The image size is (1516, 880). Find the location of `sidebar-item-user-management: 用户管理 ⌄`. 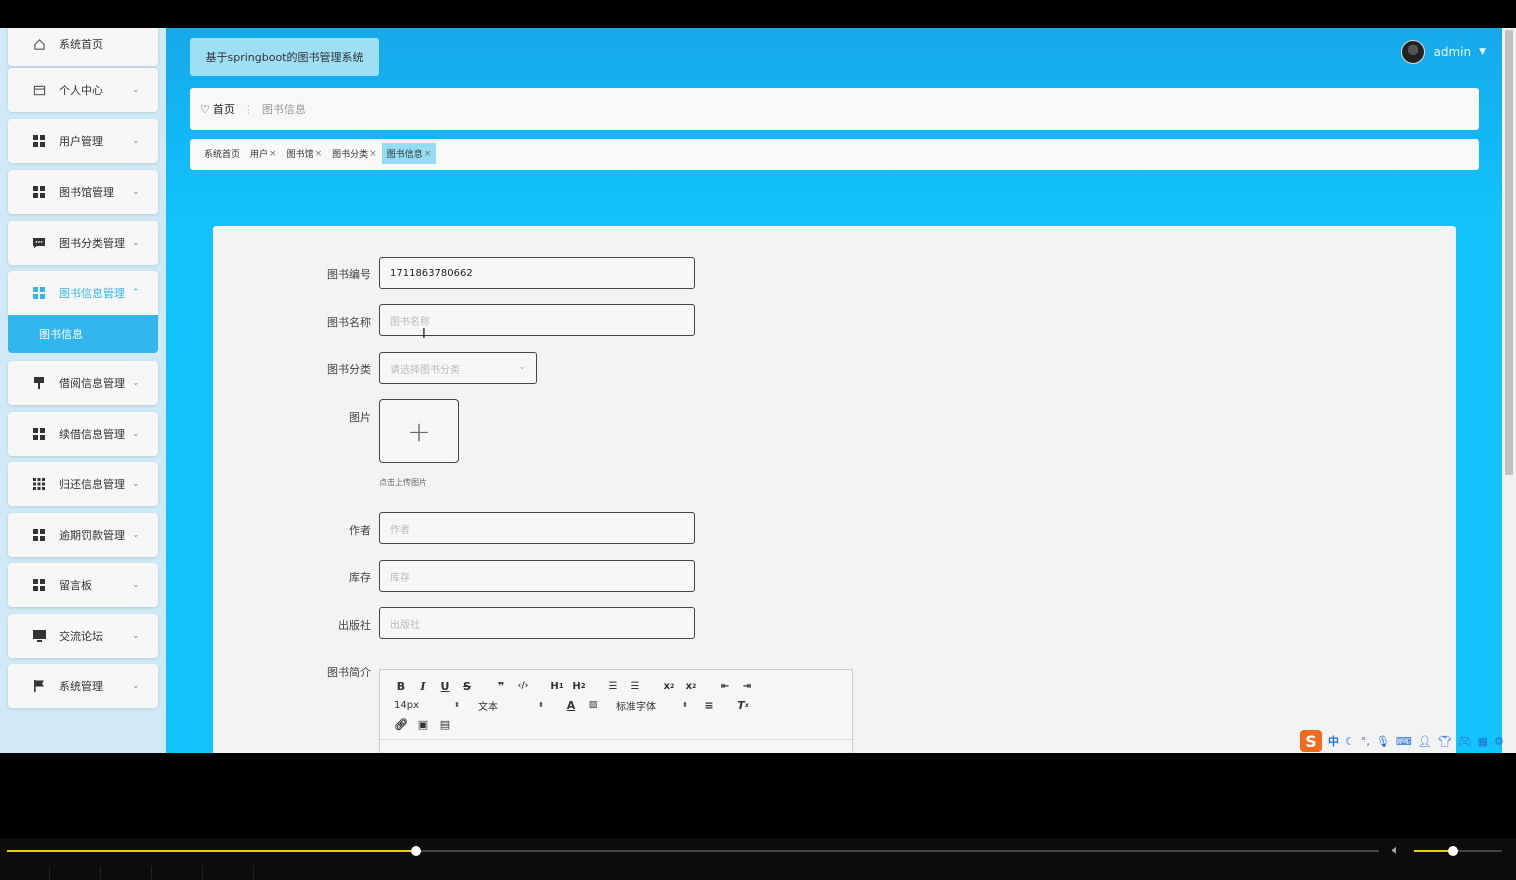

sidebar-item-user-management: 用户管理 ⌄ is located at coordinates (83, 141).